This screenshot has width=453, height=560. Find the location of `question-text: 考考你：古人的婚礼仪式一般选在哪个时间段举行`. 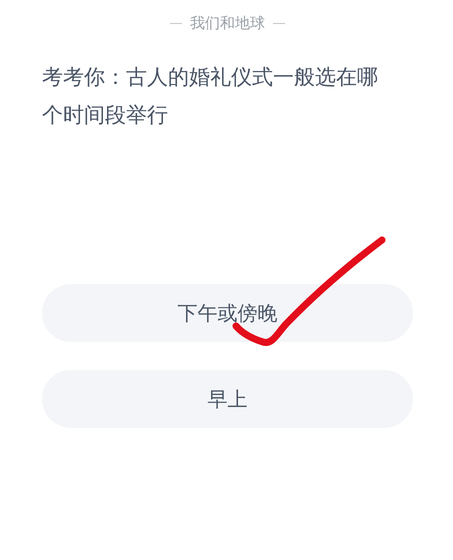

question-text: 考考你：古人的婚礼仪式一般选在哪个时间段举行 is located at coordinates (210, 96).